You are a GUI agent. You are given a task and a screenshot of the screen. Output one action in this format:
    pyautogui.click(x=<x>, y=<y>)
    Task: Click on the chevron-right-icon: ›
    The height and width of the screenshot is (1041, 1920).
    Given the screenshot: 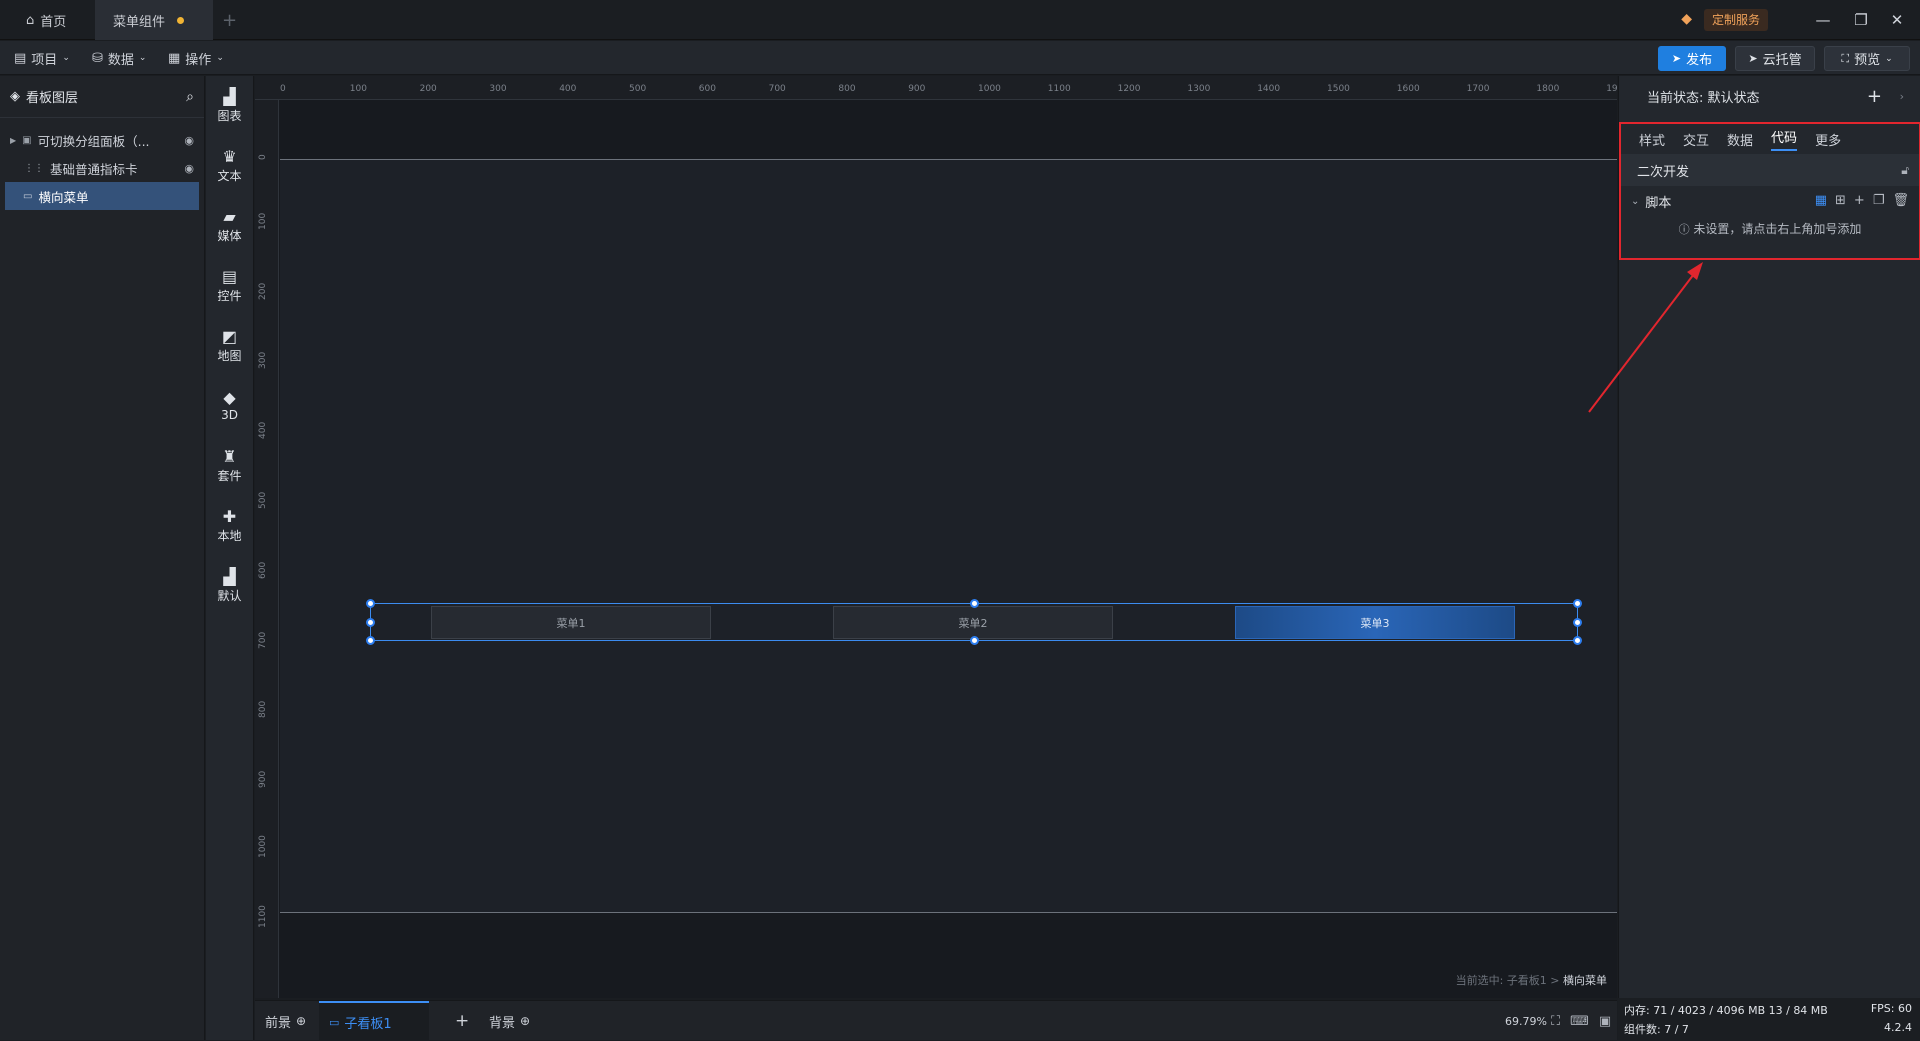 What is the action you would take?
    pyautogui.click(x=1902, y=96)
    